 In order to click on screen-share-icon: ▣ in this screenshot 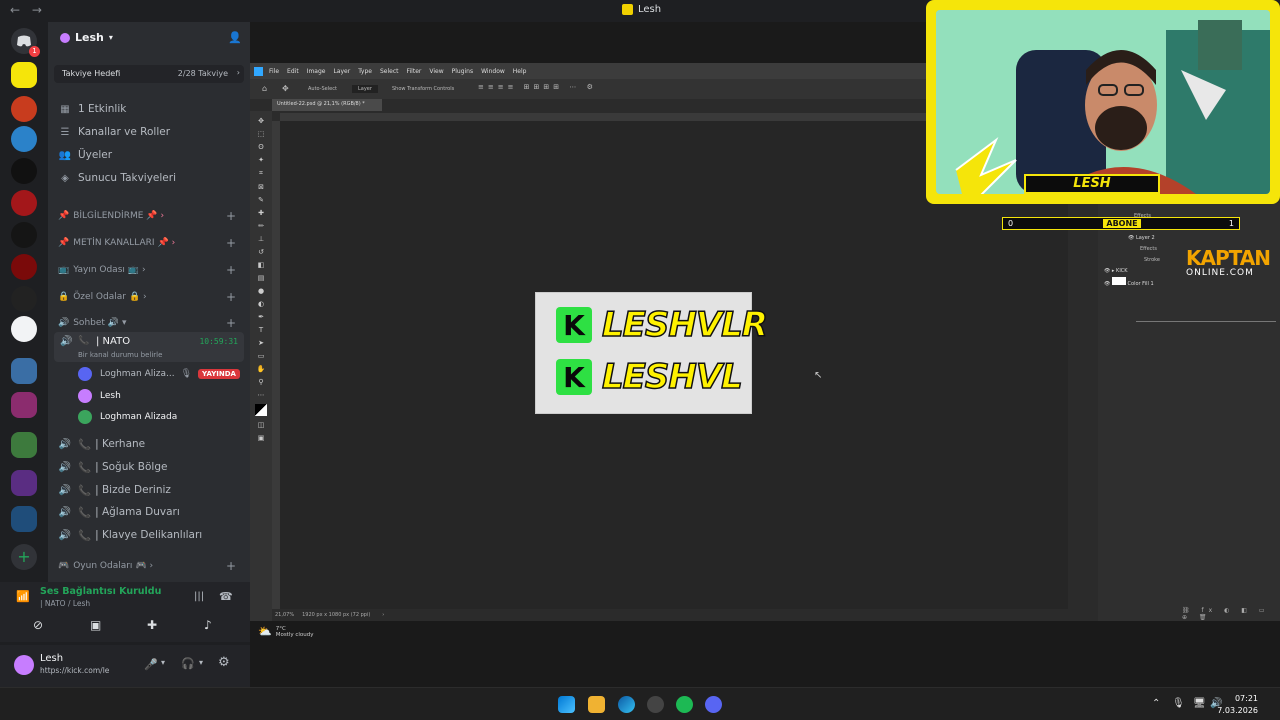, I will do `click(95, 625)`.